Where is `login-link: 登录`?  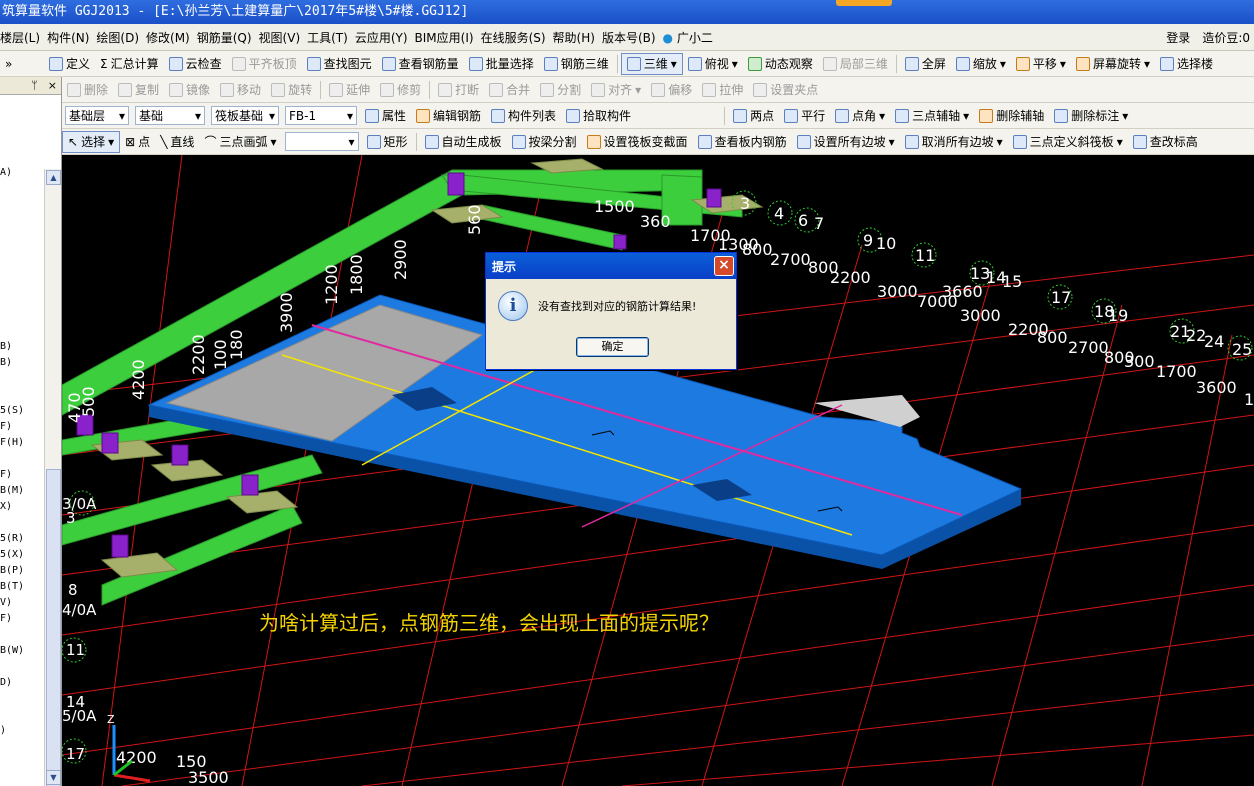
login-link: 登录 is located at coordinates (1178, 37).